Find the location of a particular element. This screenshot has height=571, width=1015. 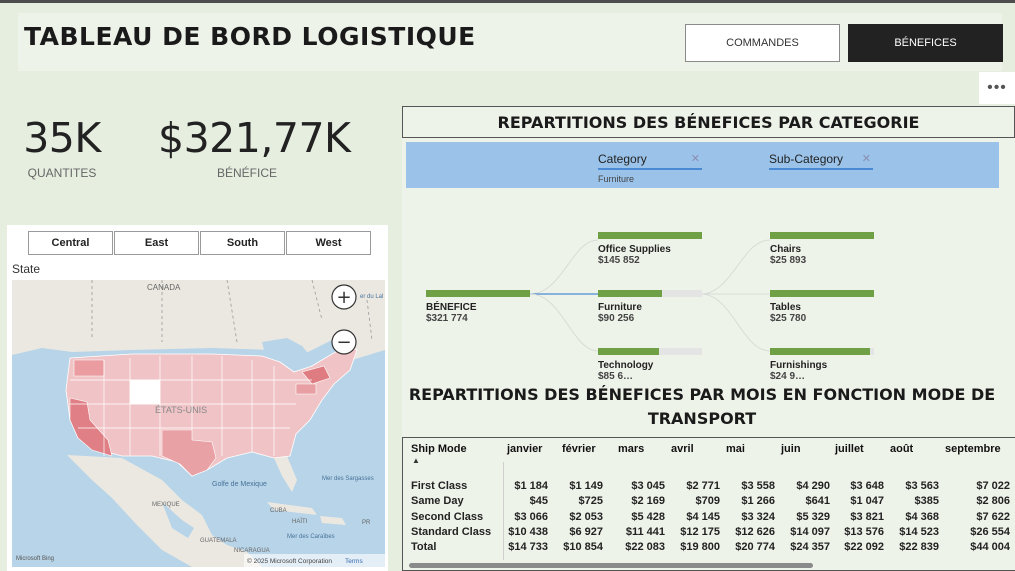

benefices-nav-button: BÉNEFICES is located at coordinates (925, 43).